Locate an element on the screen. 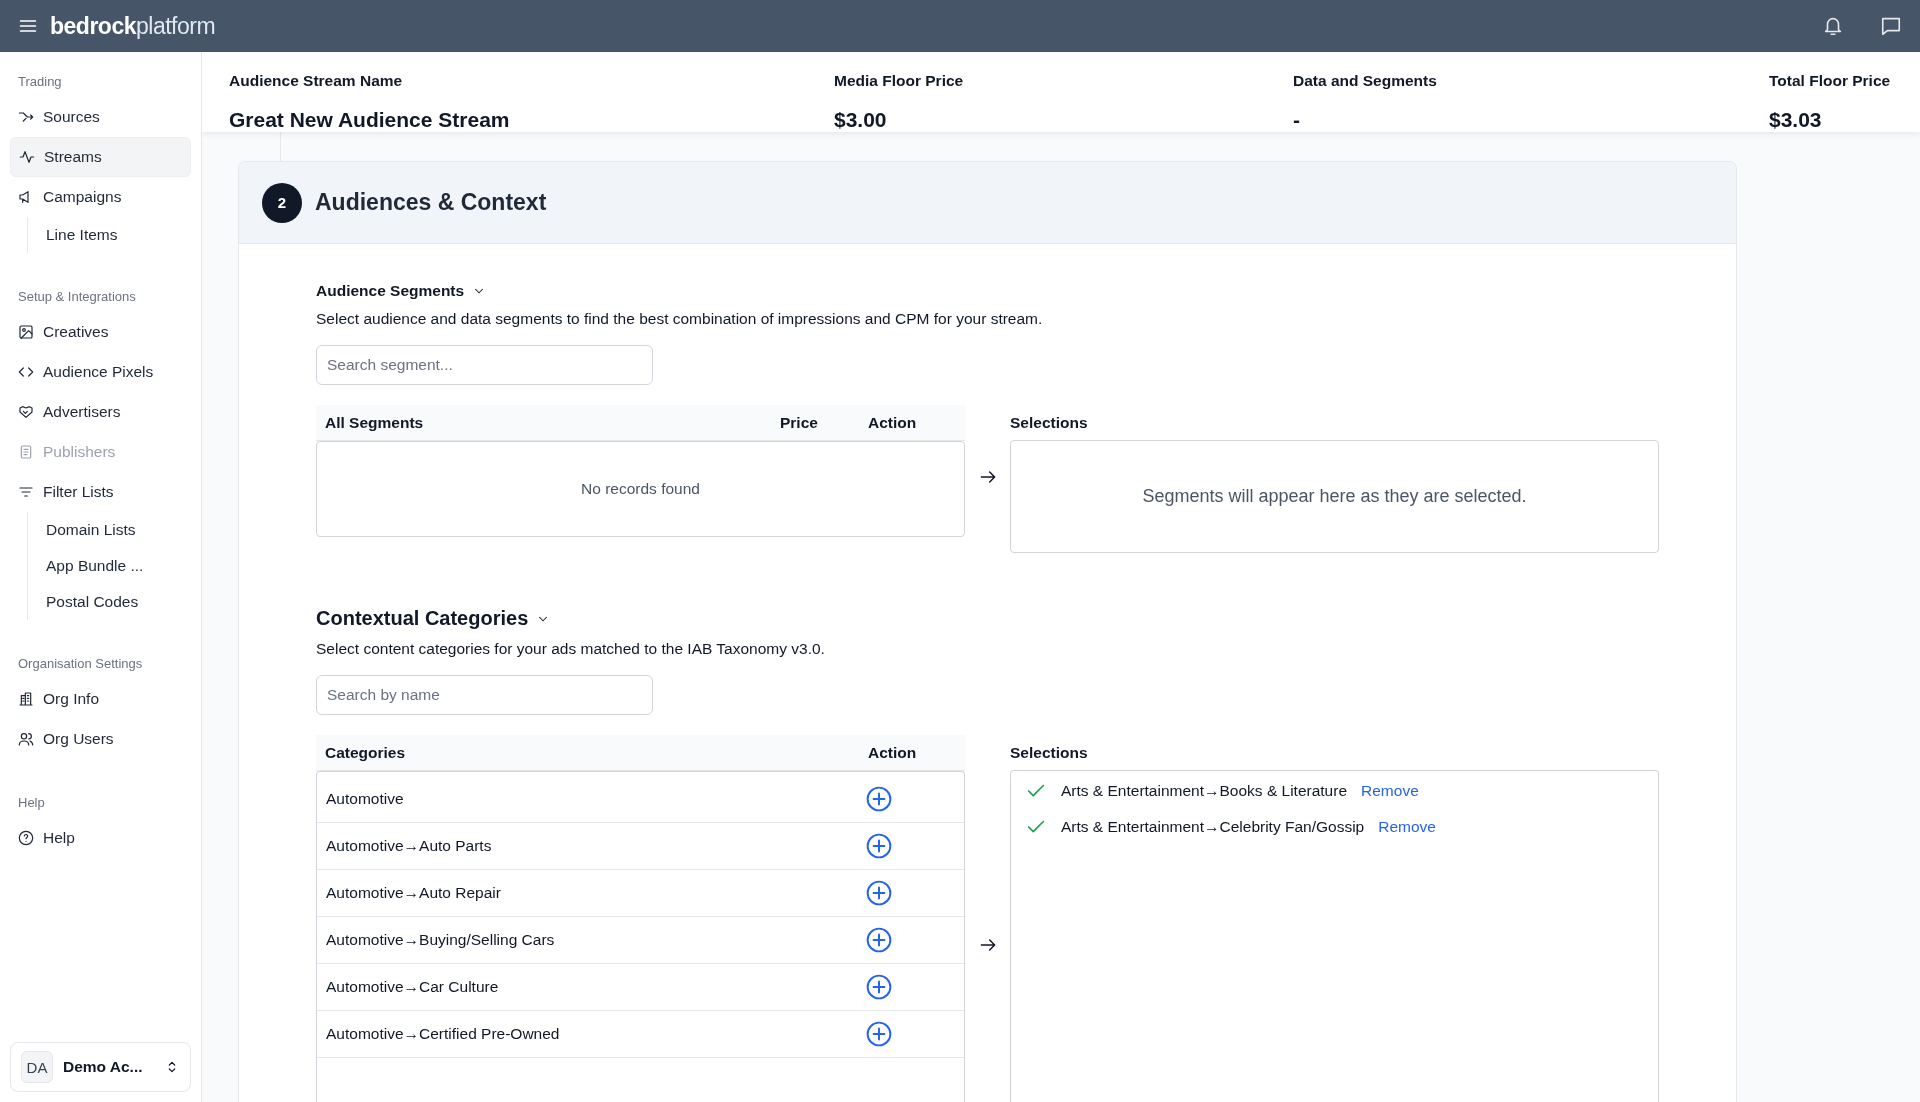  category-name: Automotive is located at coordinates (365, 799).